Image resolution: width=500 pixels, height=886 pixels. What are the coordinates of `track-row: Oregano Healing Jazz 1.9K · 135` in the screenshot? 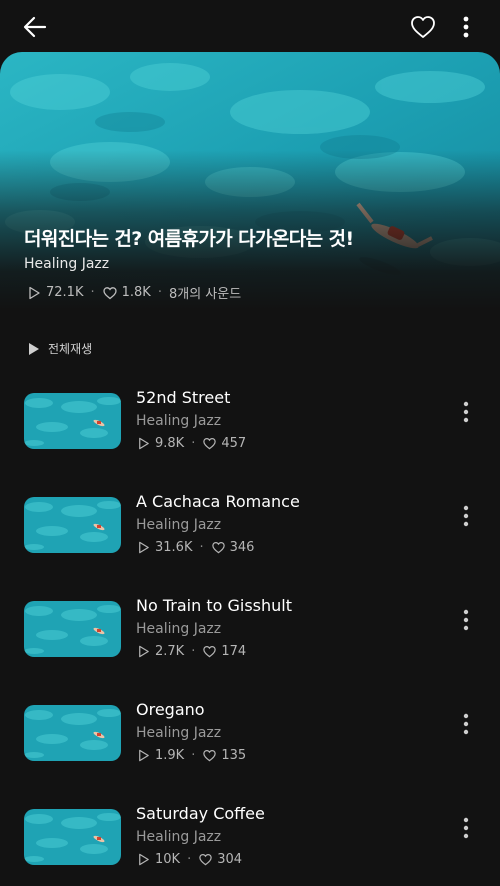 It's located at (250, 730).